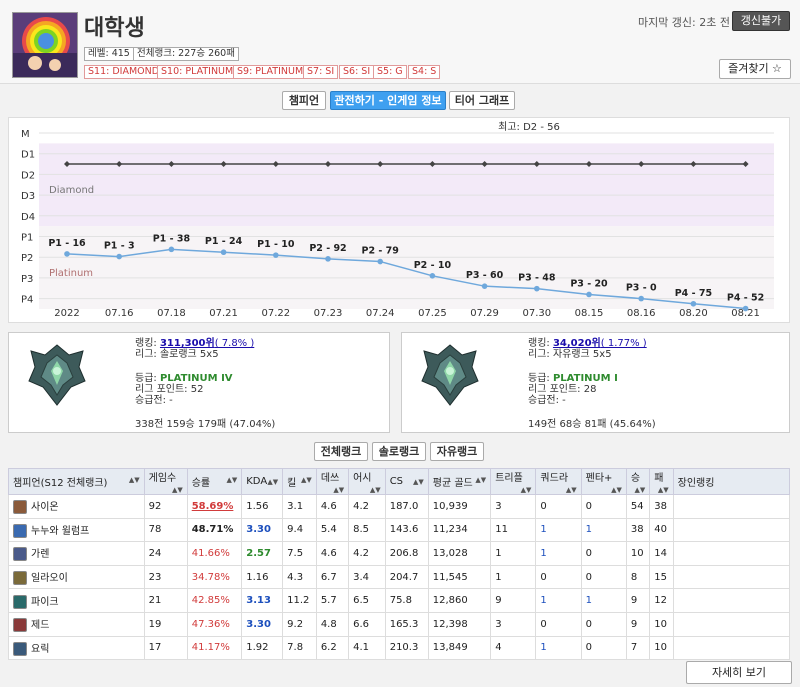 Image resolution: width=800 pixels, height=687 pixels. What do you see at coordinates (214, 577) in the screenshot?
I see `cell-winrate: 34.78%` at bounding box center [214, 577].